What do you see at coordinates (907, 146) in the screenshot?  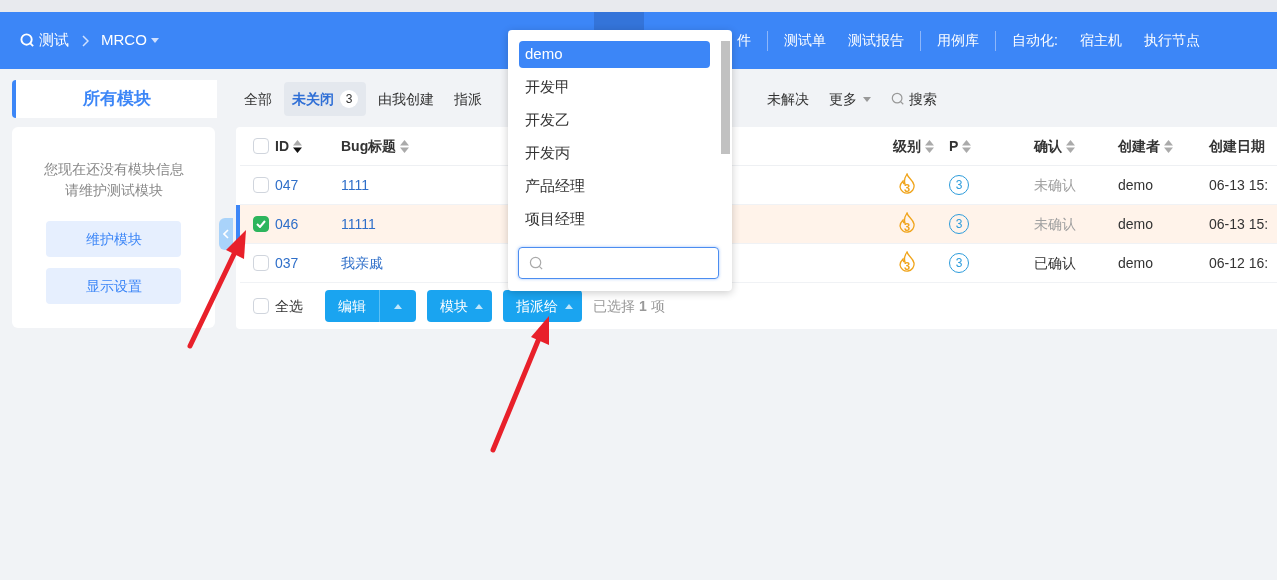 I see `column-header: 级别` at bounding box center [907, 146].